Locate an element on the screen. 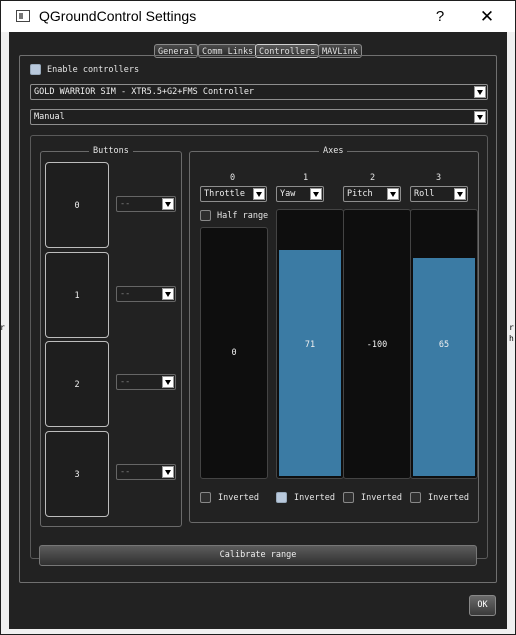 This screenshot has height=635, width=516. half-range-checkbox is located at coordinates (205, 215).